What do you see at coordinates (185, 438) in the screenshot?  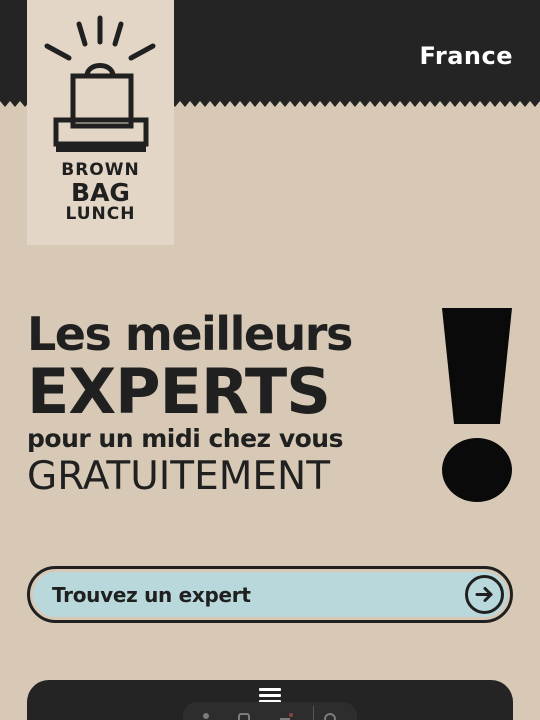 I see `hero-line-3: pour un midi chez vous` at bounding box center [185, 438].